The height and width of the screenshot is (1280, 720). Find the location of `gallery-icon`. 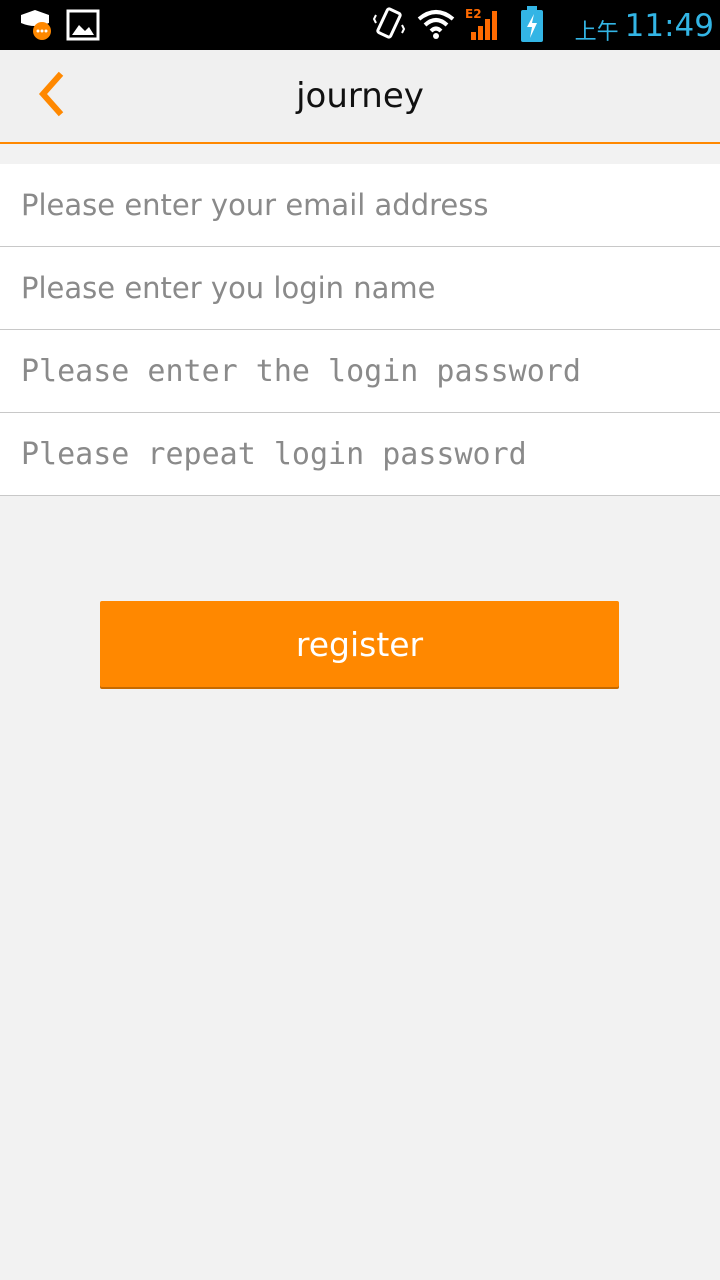

gallery-icon is located at coordinates (83, 27).